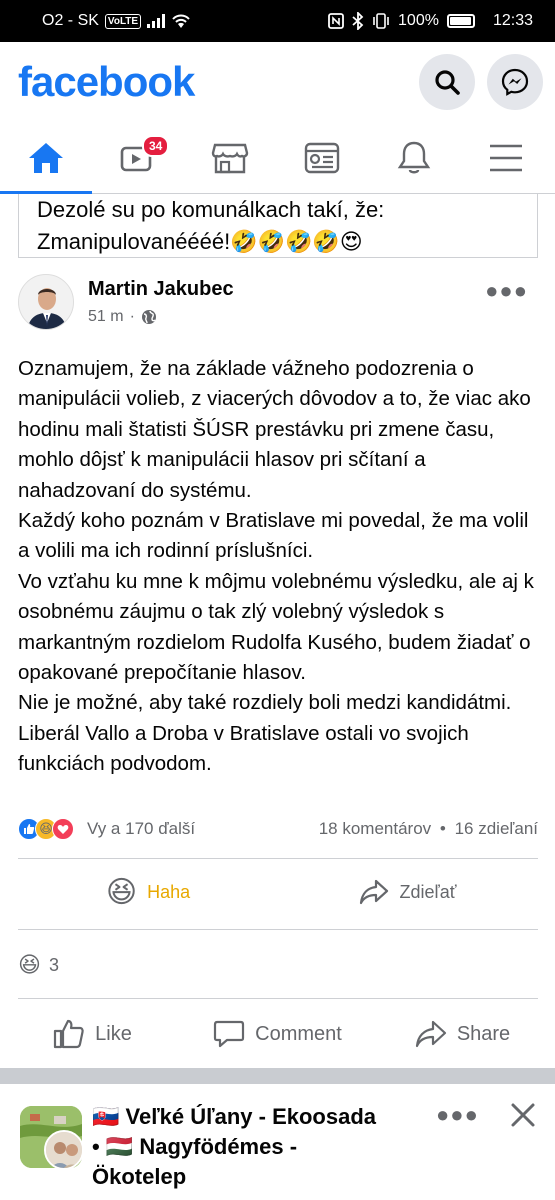 The height and width of the screenshot is (1200, 555). I want to click on share-label: Zdieľať, so click(428, 891).